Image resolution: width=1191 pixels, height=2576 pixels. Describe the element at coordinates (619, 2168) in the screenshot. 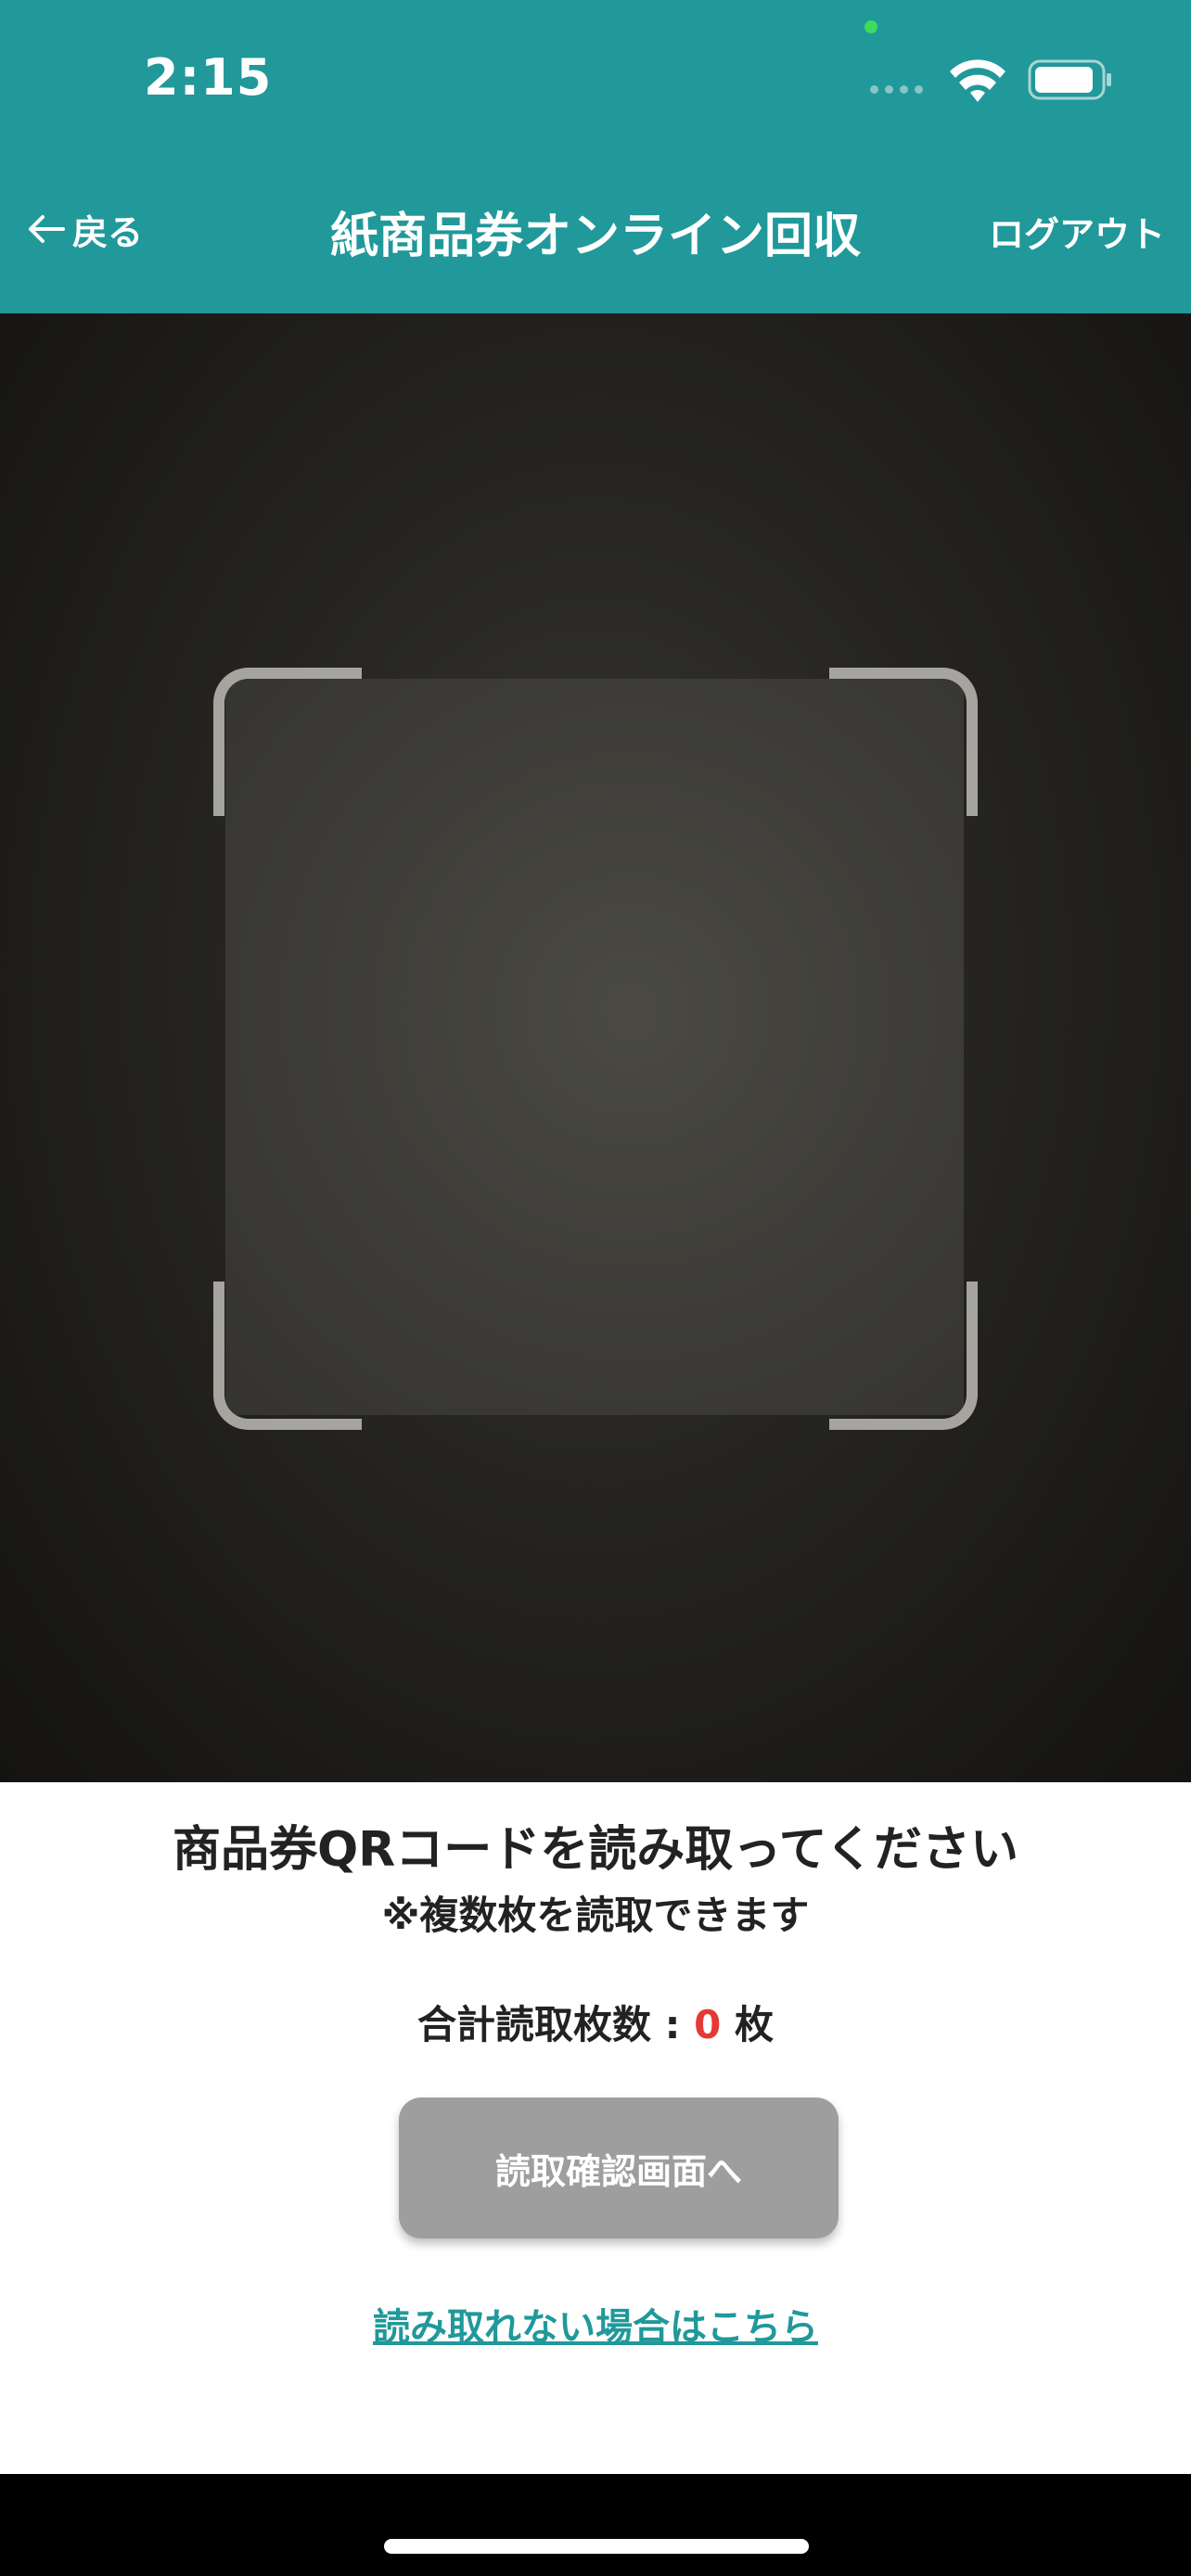

I see `confirm-scan-button: 読取確認画面へ` at that location.